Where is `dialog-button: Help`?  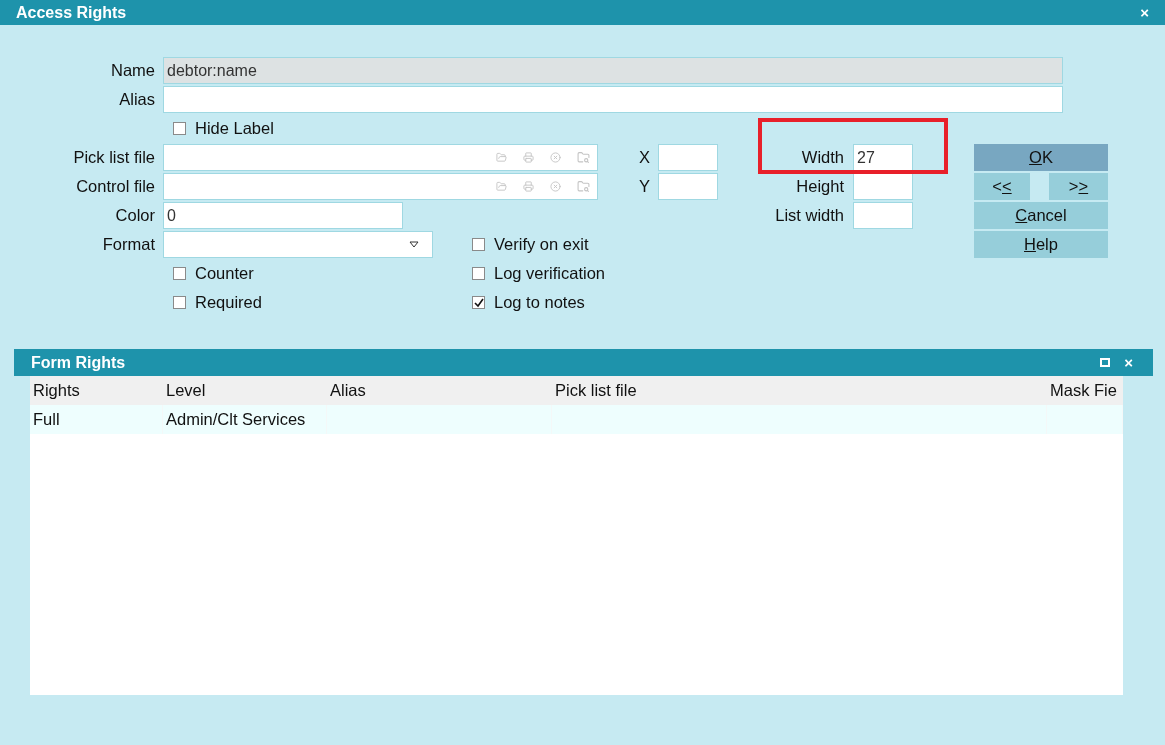 dialog-button: Help is located at coordinates (1041, 244).